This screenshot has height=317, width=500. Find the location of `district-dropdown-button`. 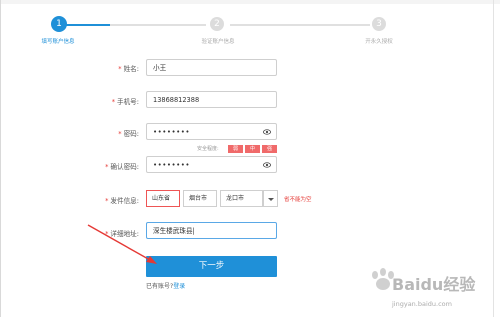

district-dropdown-button is located at coordinates (270, 198).